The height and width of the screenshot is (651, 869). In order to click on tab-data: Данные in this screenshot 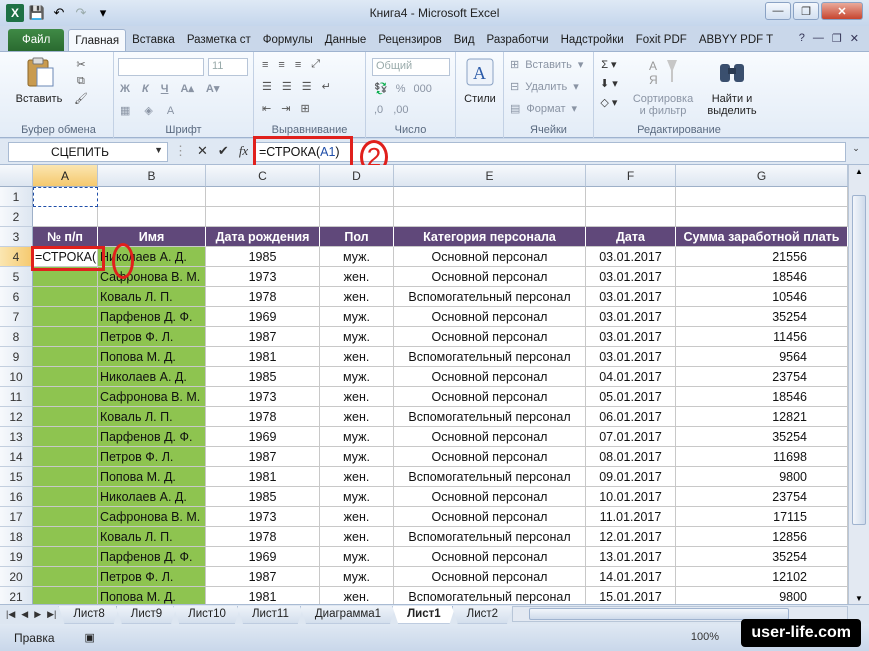, I will do `click(346, 40)`.